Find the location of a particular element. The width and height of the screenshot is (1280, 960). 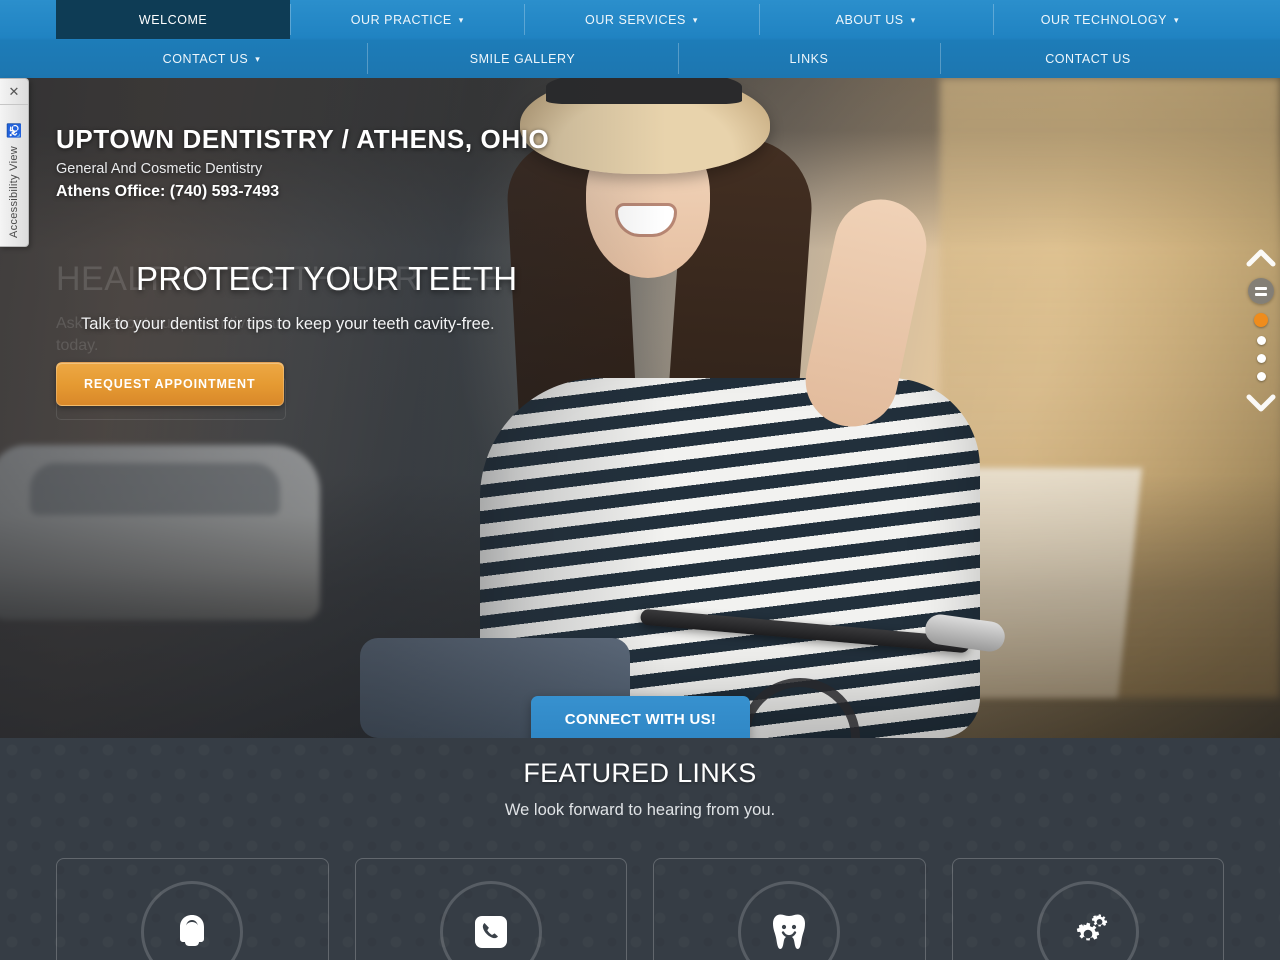

nav-item-label: OUR PRACTICE is located at coordinates (401, 19).